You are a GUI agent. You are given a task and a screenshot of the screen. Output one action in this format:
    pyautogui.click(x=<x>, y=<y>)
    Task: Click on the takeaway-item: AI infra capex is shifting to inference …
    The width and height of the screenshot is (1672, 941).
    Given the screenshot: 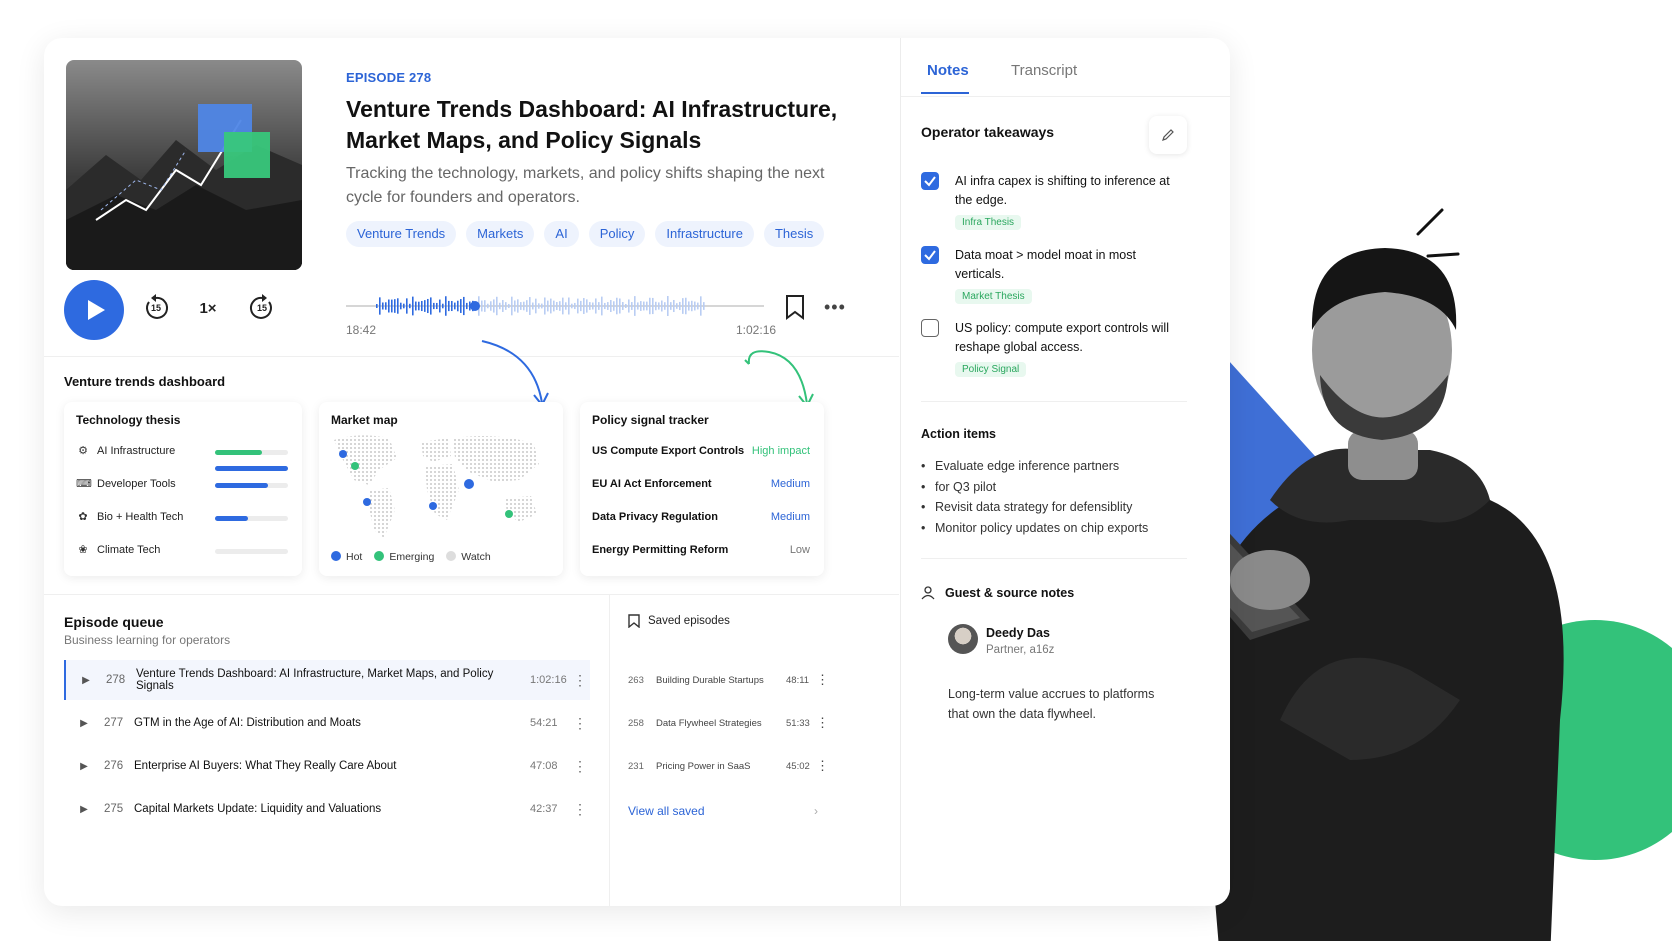 What is the action you would take?
    pyautogui.click(x=1051, y=201)
    